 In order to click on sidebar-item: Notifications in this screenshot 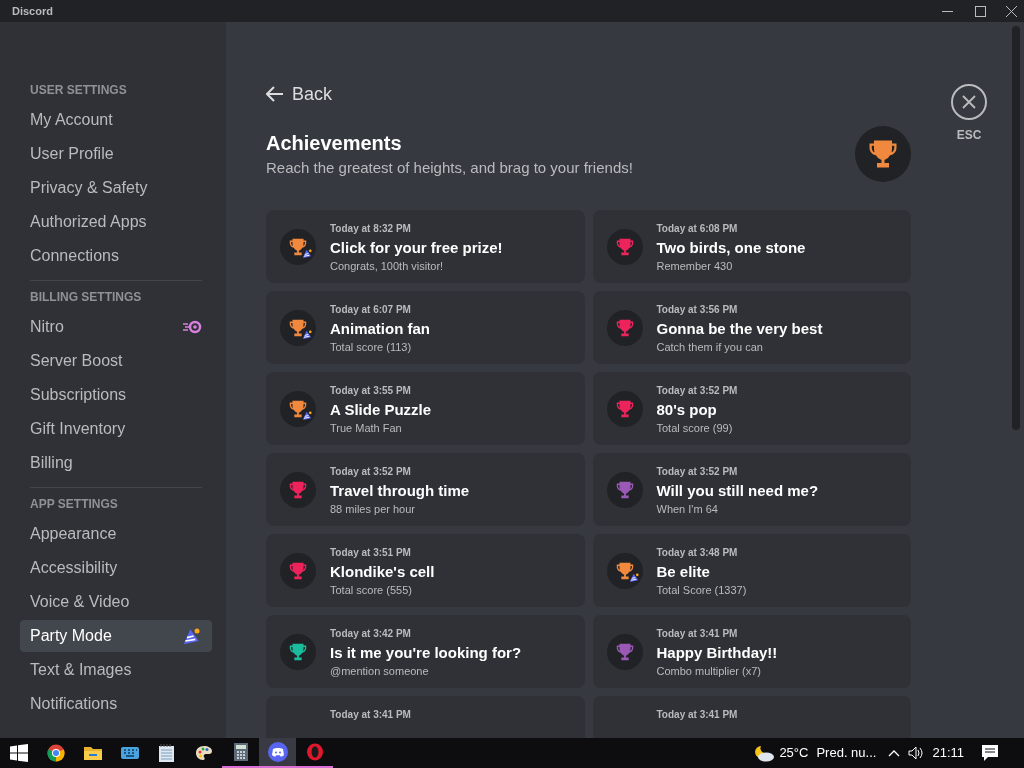, I will do `click(116, 704)`.